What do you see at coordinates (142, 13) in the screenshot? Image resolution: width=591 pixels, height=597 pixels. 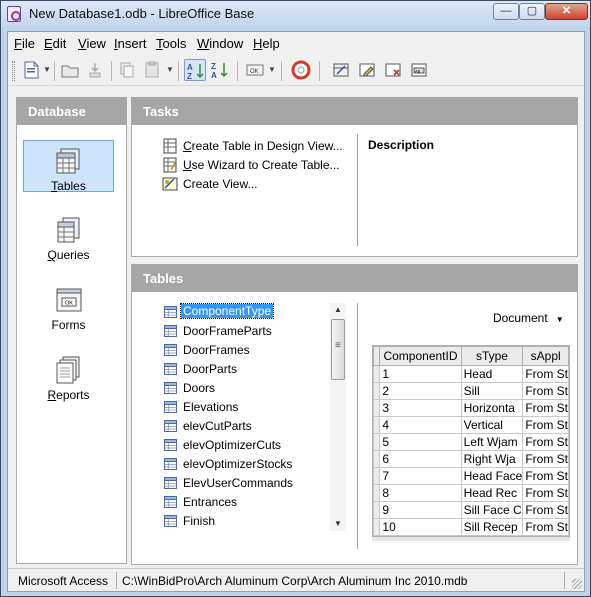 I see `window-title: New Database1.odb - LibreOffice Base` at bounding box center [142, 13].